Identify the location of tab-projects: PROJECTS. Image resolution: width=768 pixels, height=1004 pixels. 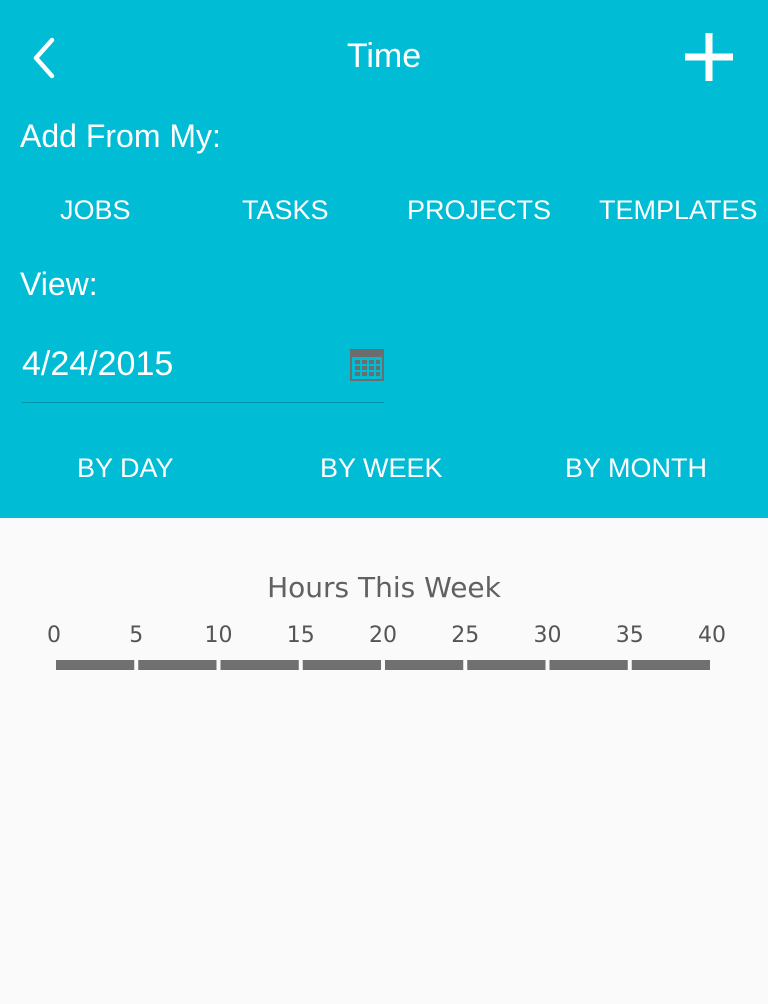
(479, 210).